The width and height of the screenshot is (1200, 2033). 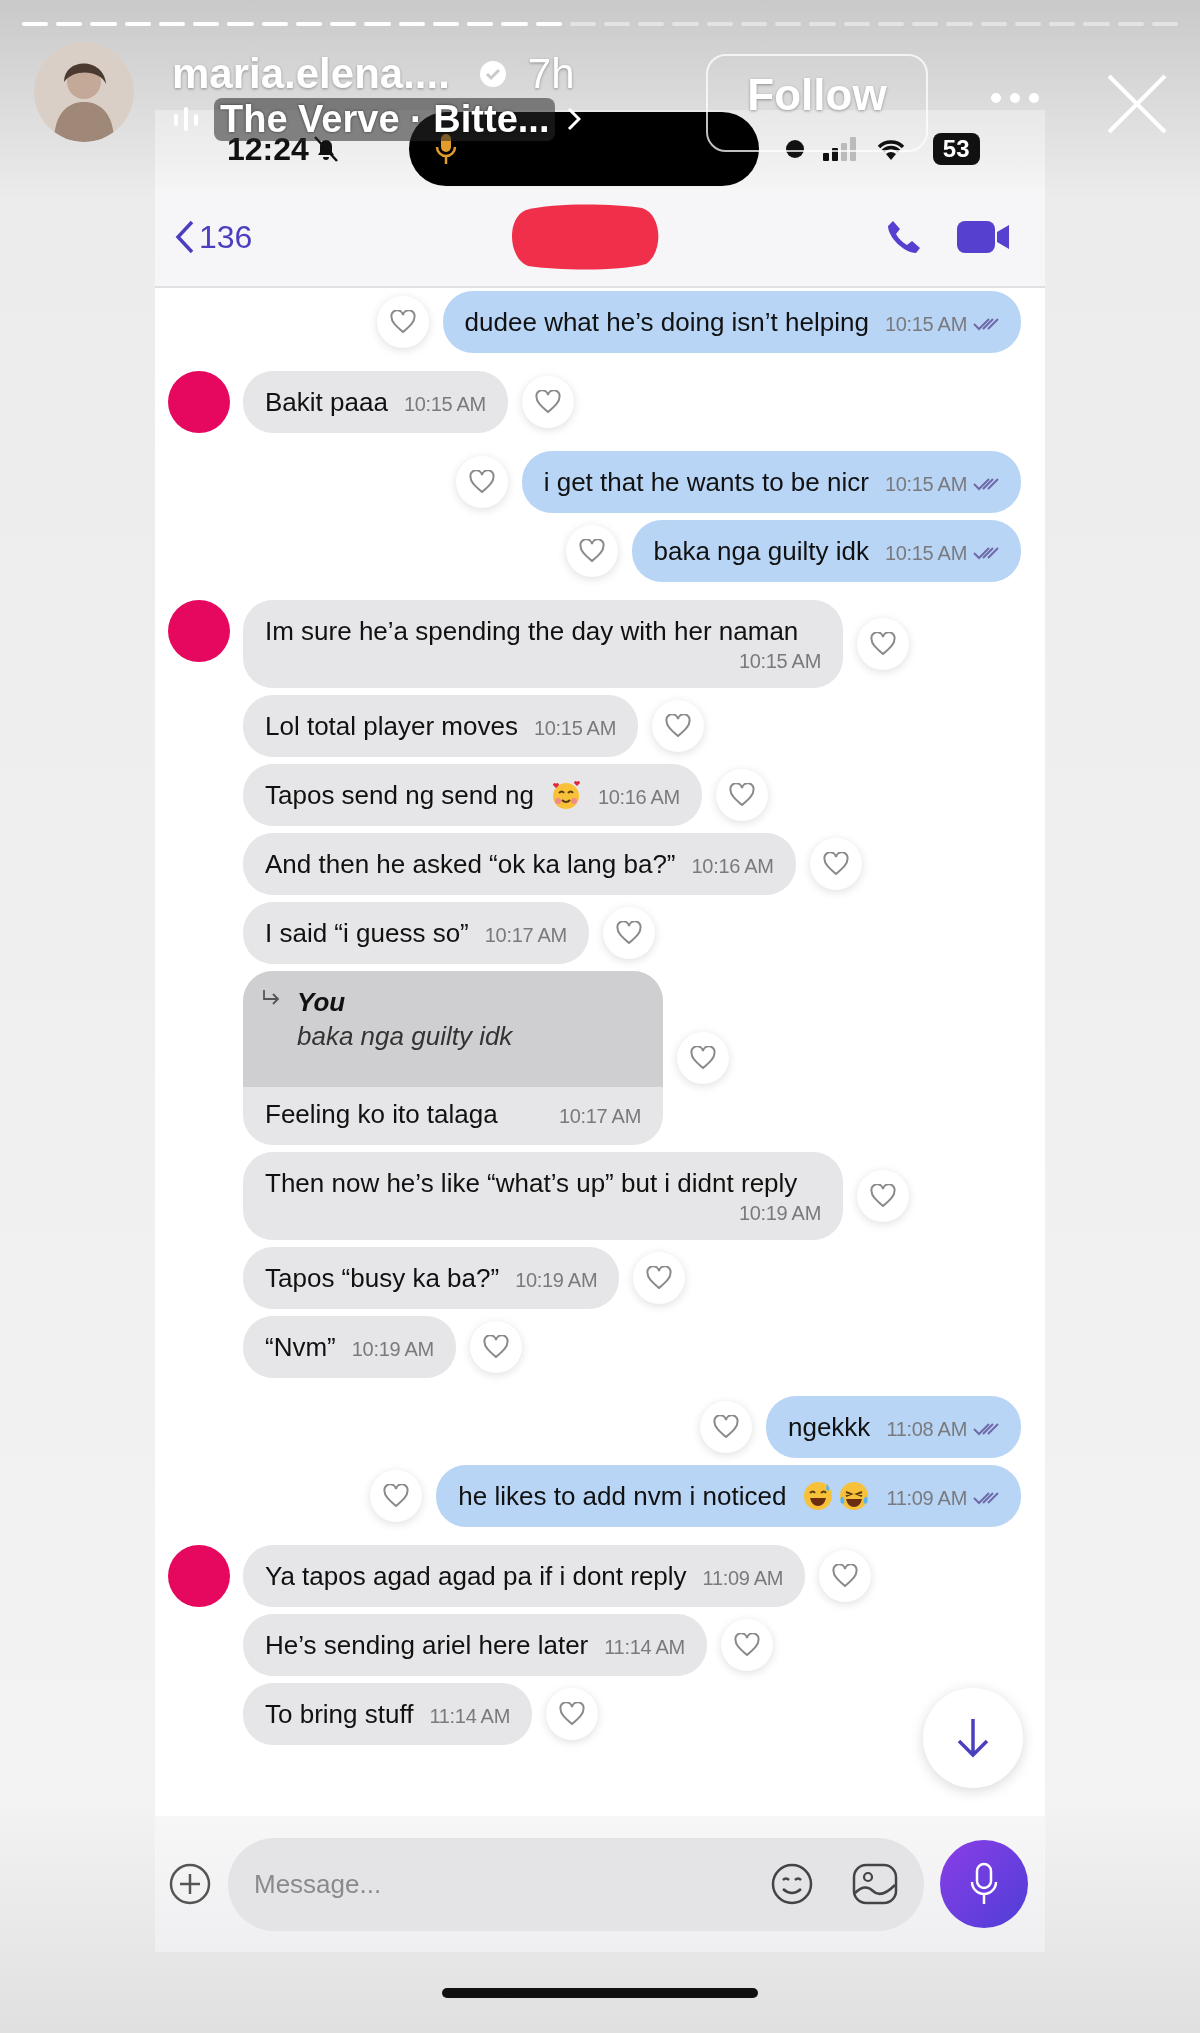 I want to click on message-text: baka nga guilty idk, so click(x=761, y=551).